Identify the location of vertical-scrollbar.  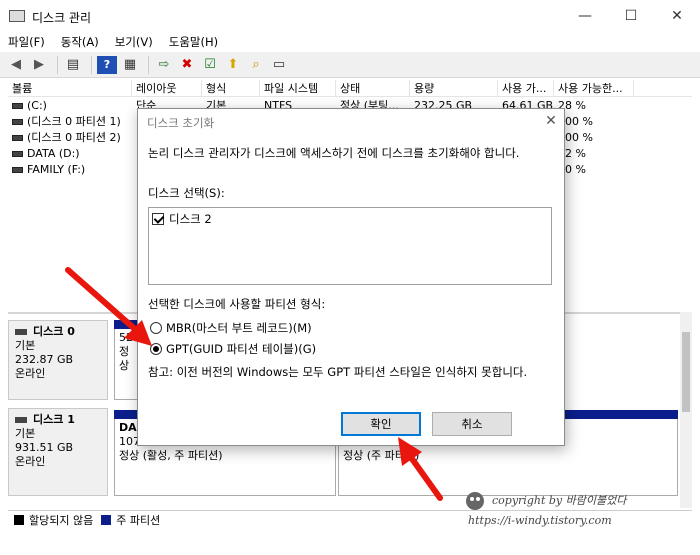
(686, 410).